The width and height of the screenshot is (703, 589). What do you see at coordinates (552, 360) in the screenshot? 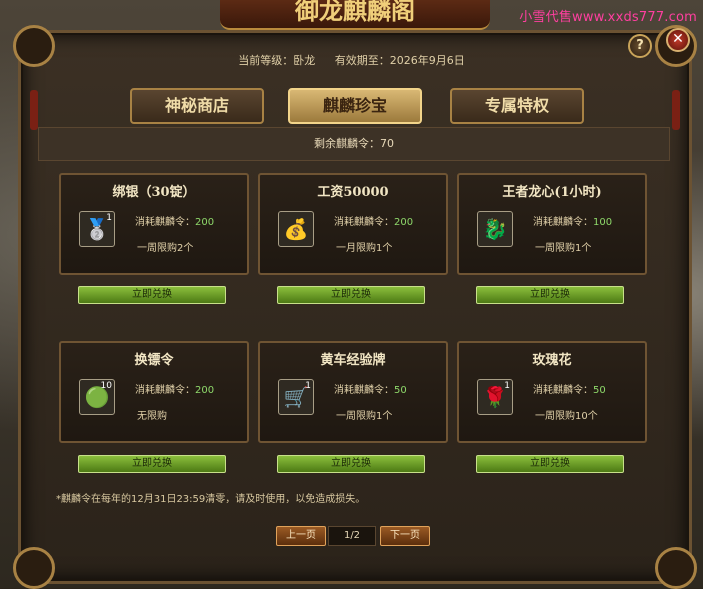
I see `item-name: 玫瑰花` at bounding box center [552, 360].